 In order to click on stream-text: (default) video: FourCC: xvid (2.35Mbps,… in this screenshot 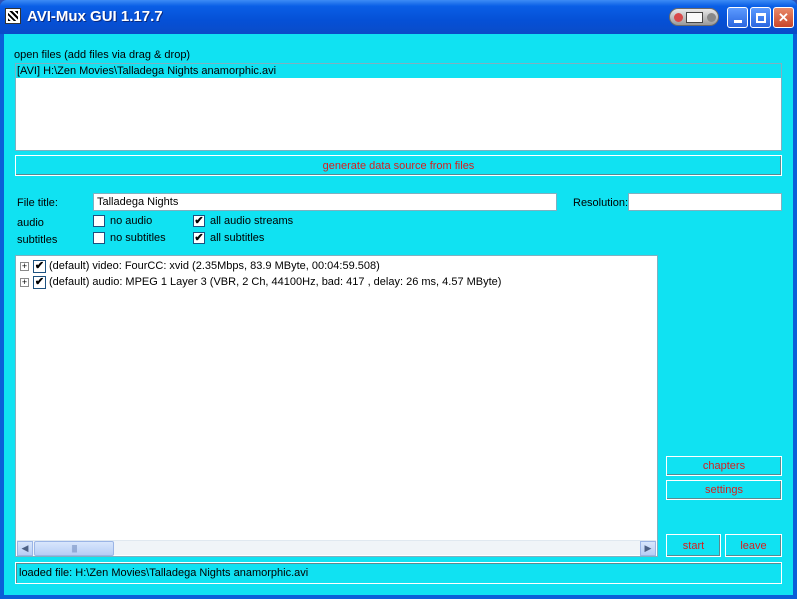, I will do `click(214, 266)`.